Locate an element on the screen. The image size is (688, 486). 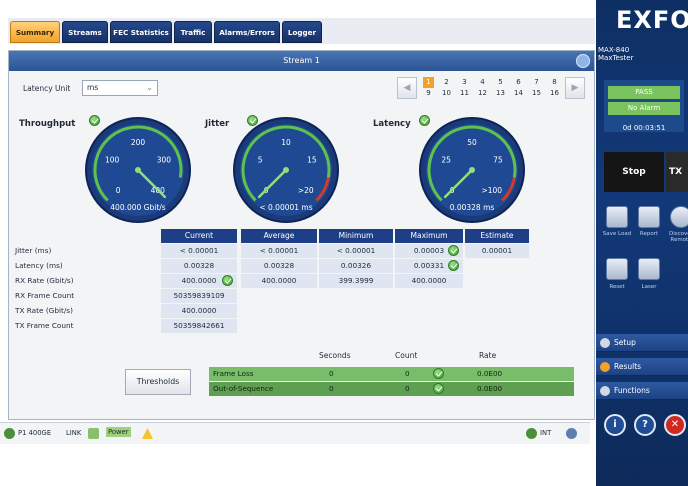
model-number: MAX-840 is located at coordinates (614, 50).